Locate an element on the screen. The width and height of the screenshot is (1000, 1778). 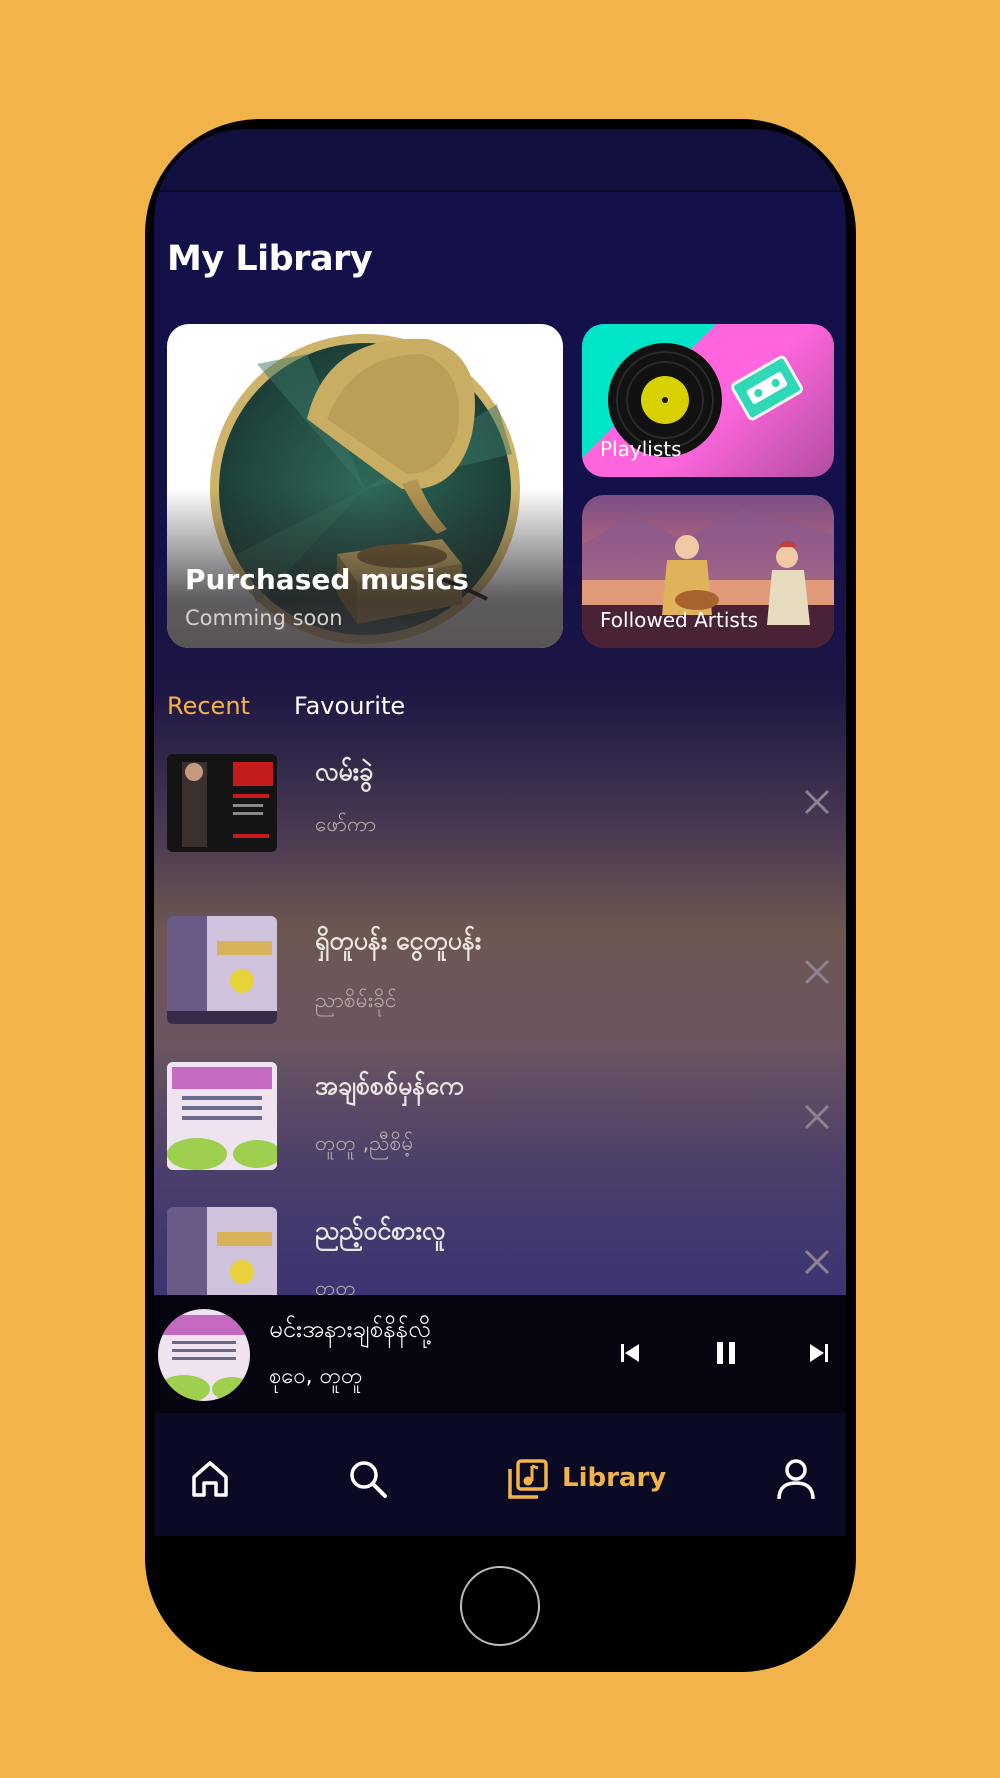
purchased-title: Purchased musics is located at coordinates (327, 579).